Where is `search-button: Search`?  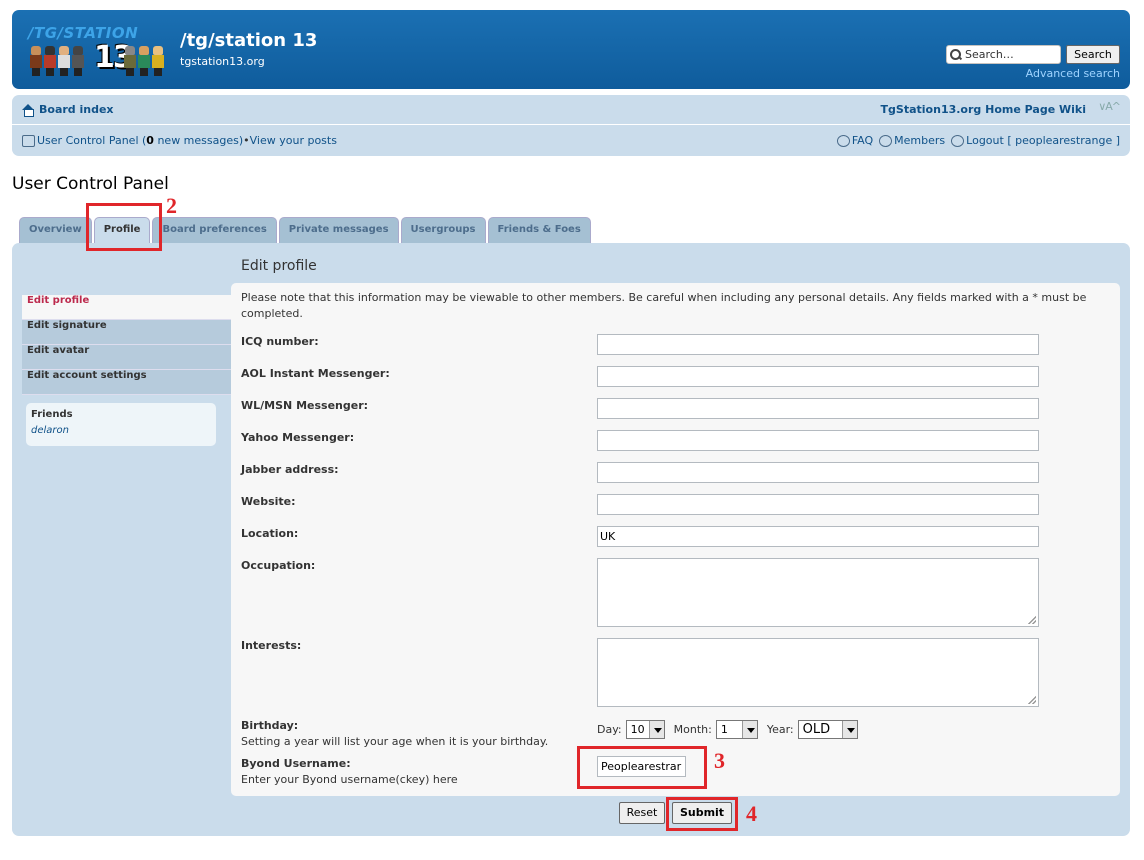
search-button: Search is located at coordinates (1093, 54).